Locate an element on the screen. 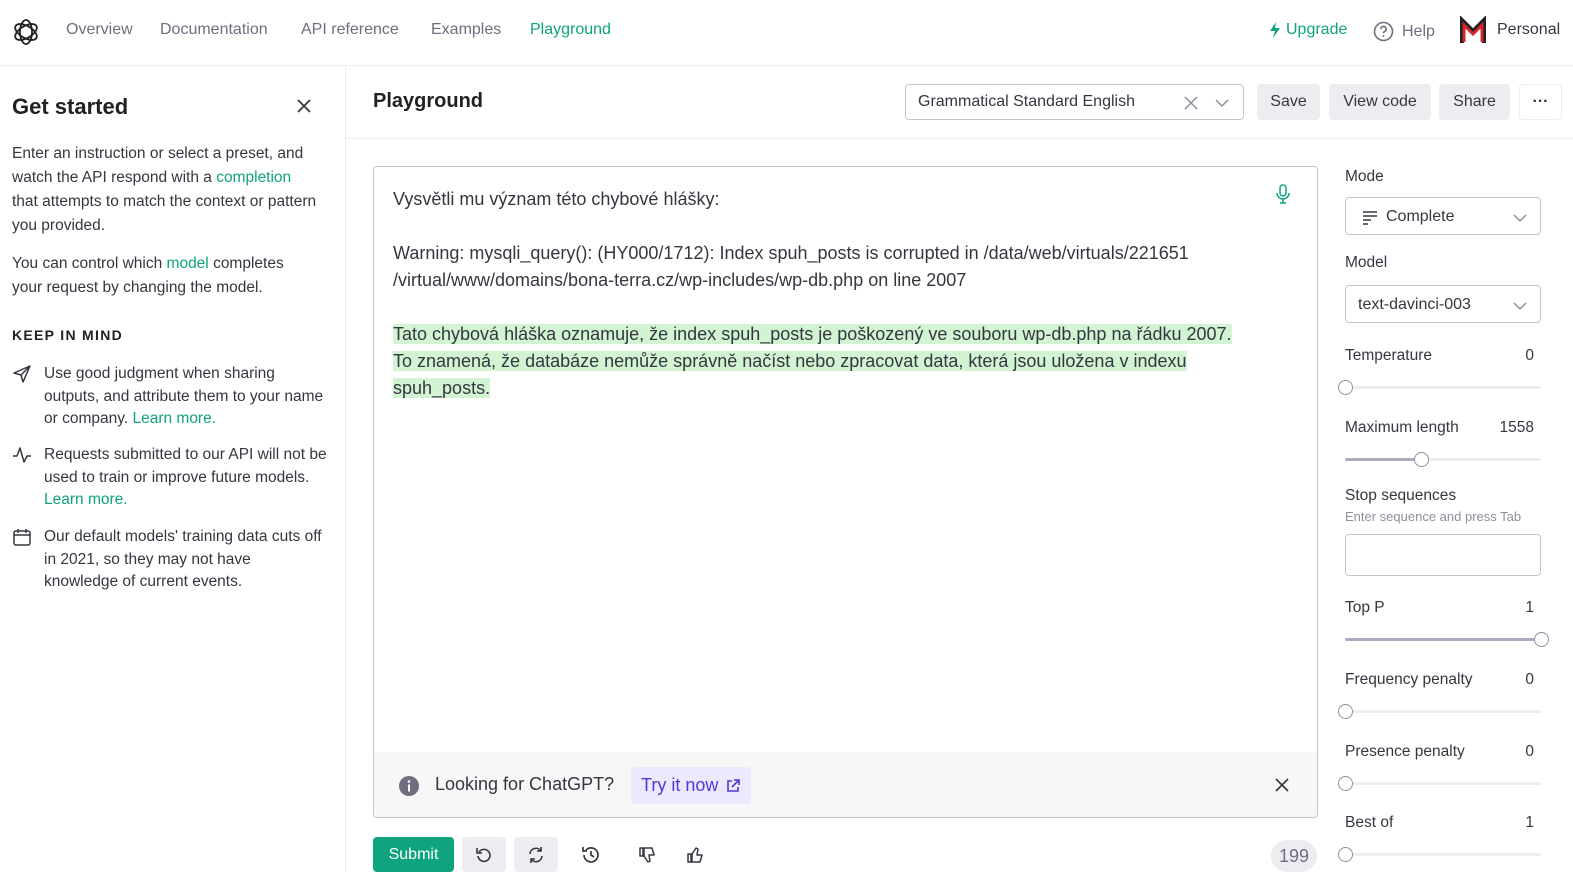  try-it-now-link: Try it now is located at coordinates (691, 785).